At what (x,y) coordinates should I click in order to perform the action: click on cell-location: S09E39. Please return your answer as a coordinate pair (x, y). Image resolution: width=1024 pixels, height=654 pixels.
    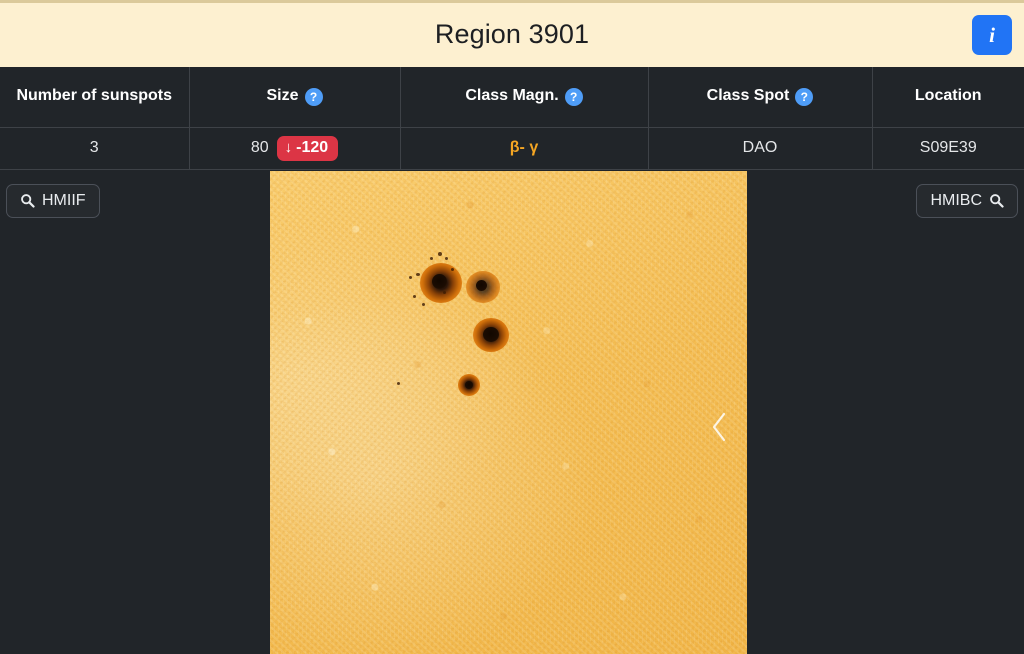
    Looking at the image, I should click on (947, 148).